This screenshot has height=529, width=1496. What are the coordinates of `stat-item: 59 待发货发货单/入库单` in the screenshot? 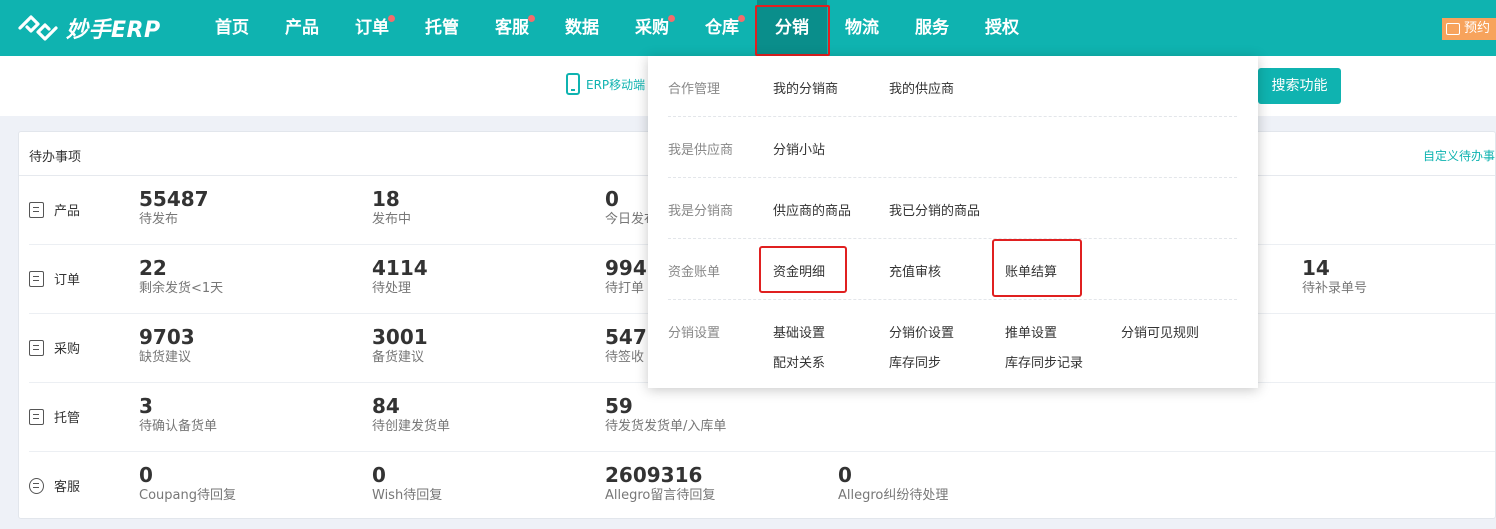 It's located at (665, 409).